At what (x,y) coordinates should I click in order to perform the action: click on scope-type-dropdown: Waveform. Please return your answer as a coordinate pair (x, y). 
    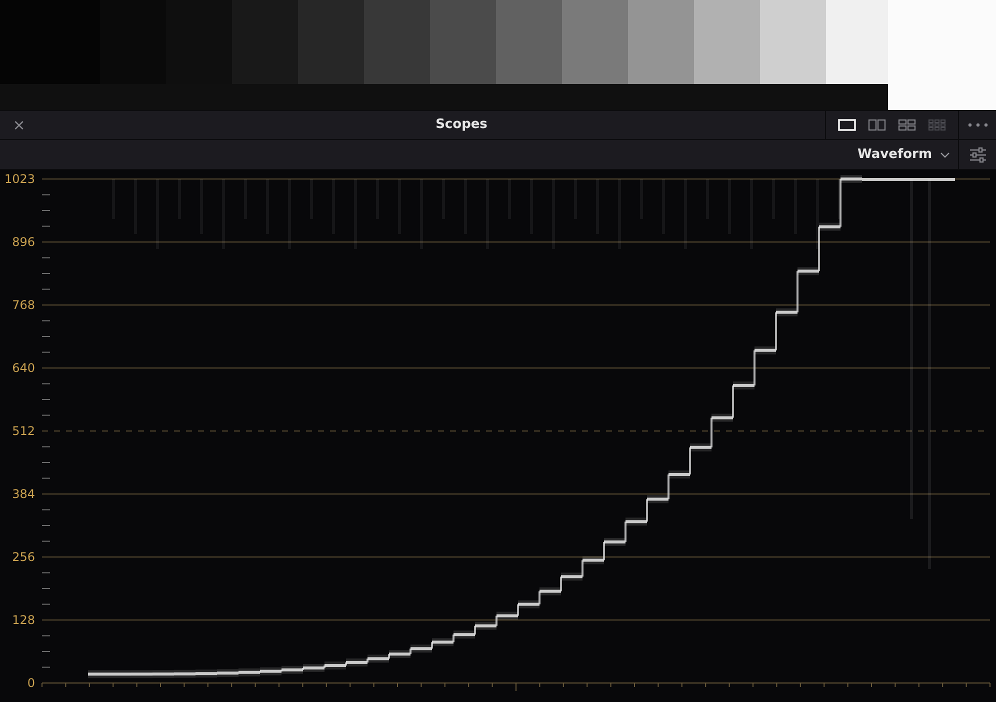
    Looking at the image, I should click on (904, 154).